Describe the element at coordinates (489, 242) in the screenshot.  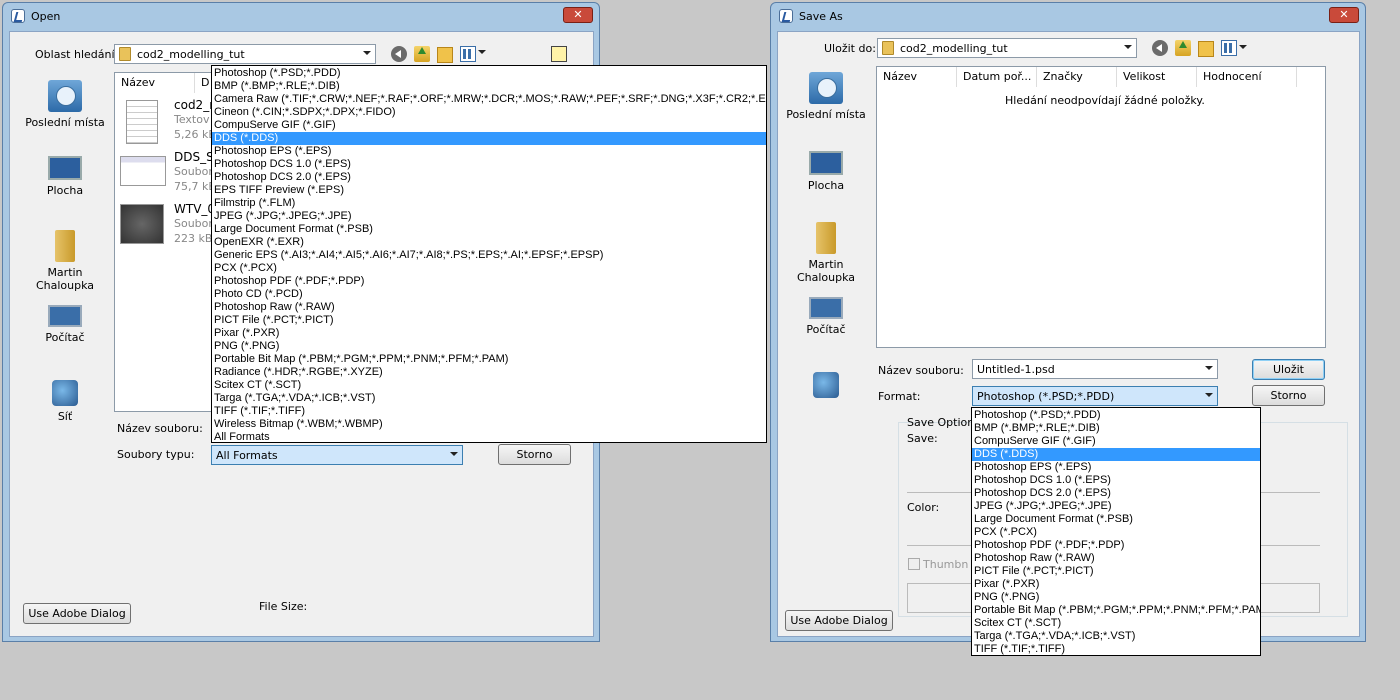
I see `dropdown-option: OpenEXR (*.EXR)` at that location.